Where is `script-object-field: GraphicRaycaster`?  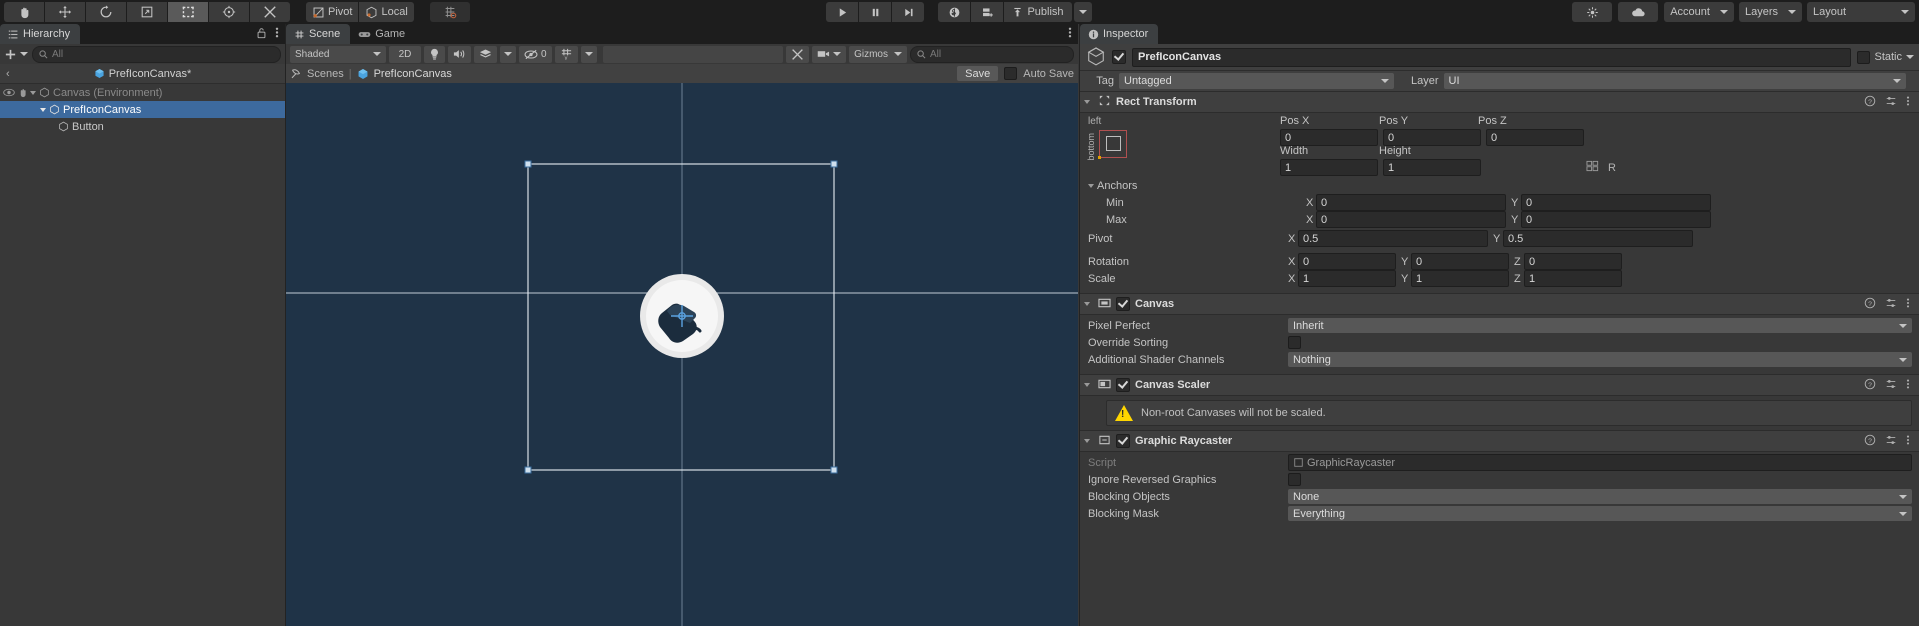
script-object-field: GraphicRaycaster is located at coordinates (1600, 462).